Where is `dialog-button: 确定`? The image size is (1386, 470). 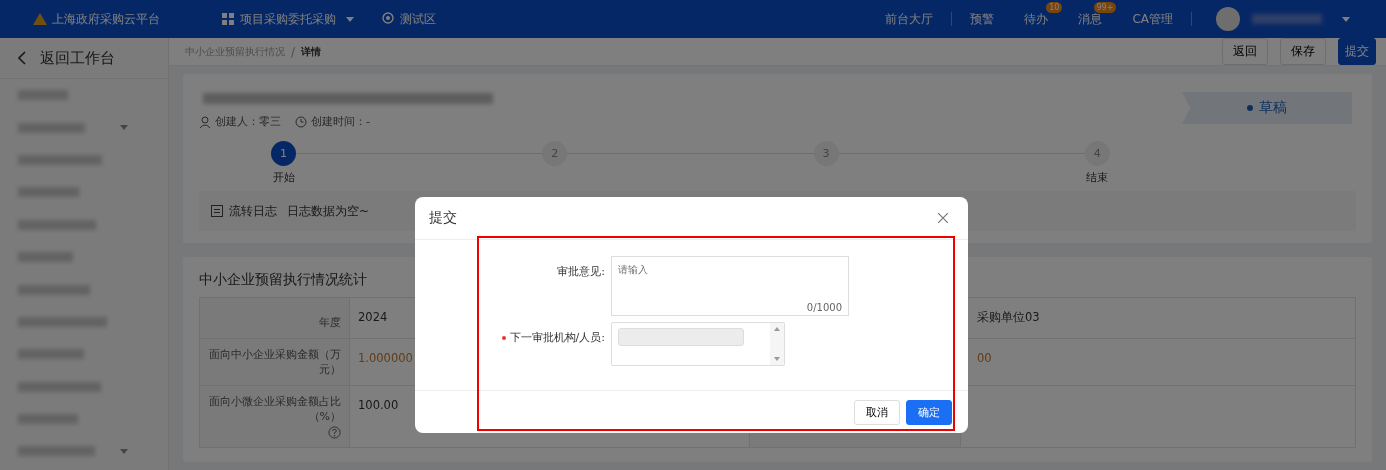
dialog-button: 确定 is located at coordinates (929, 412).